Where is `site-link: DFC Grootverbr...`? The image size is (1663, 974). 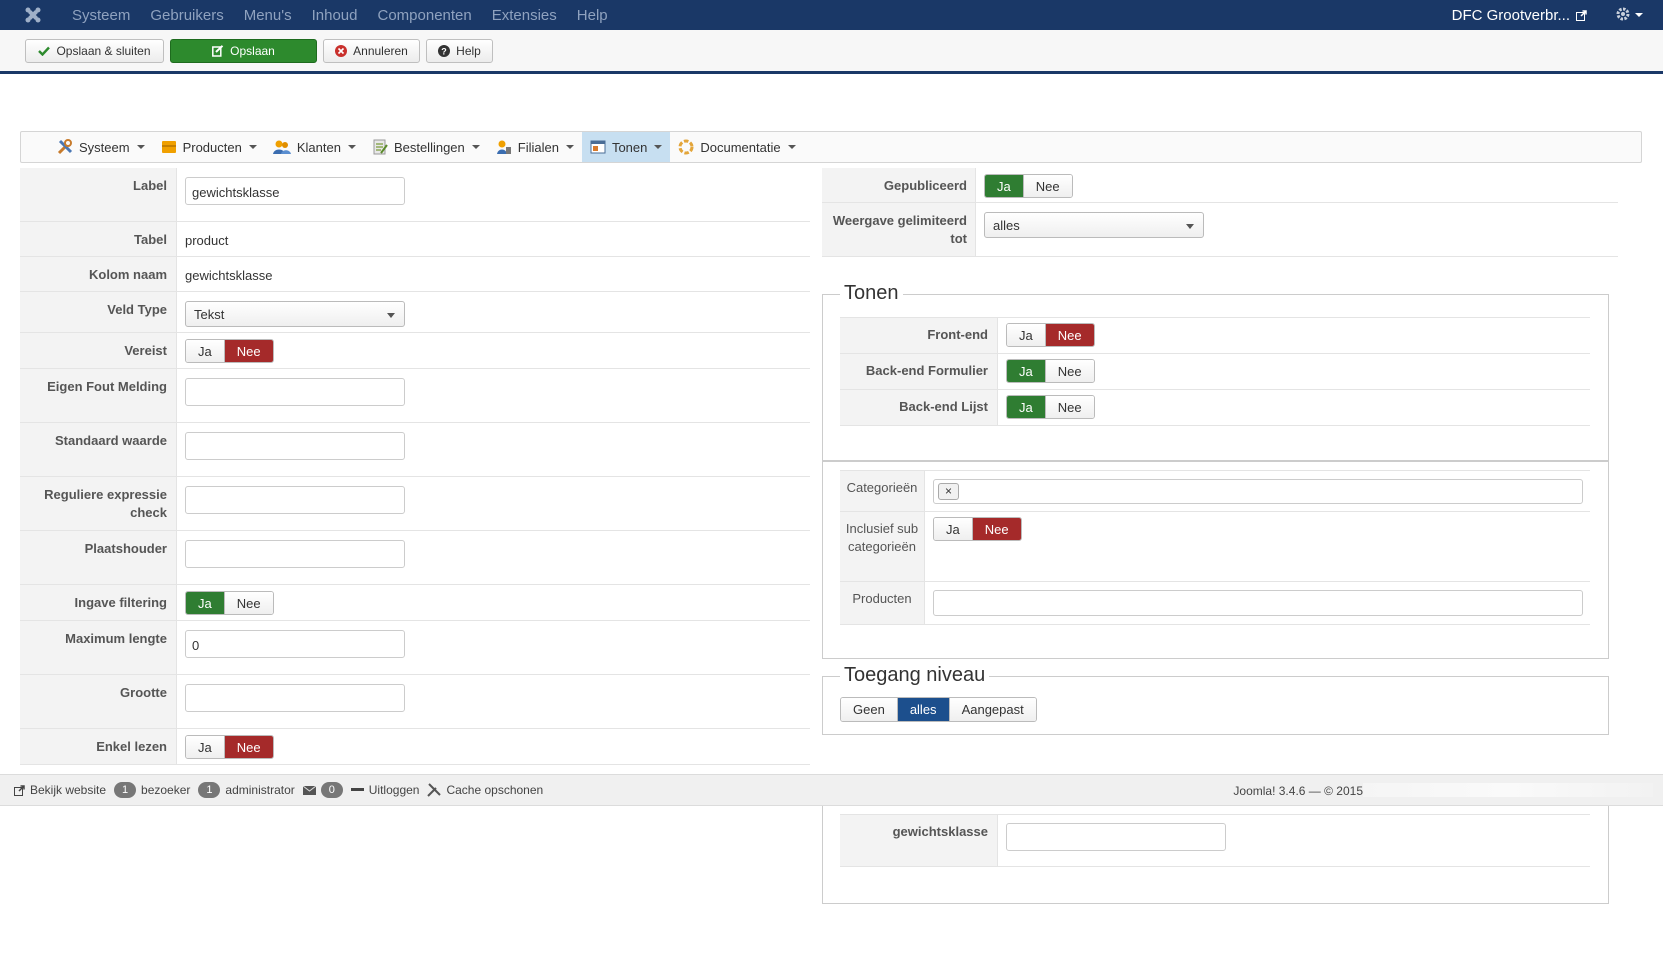
site-link: DFC Grootverbr... is located at coordinates (1519, 15).